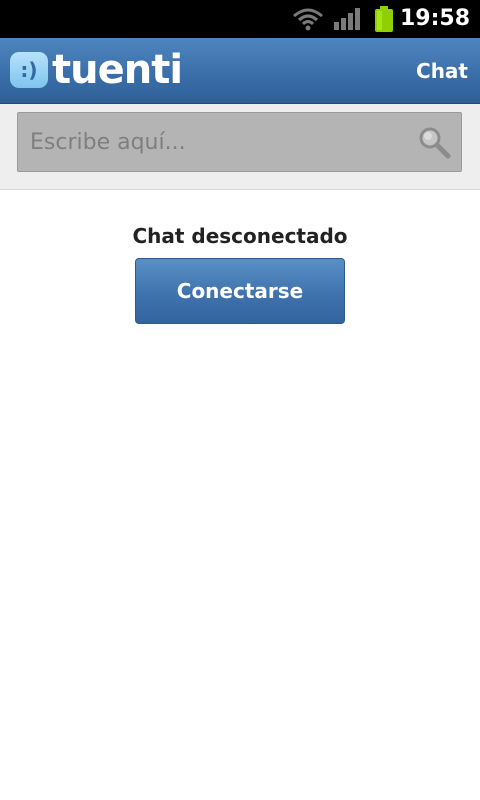 Image resolution: width=480 pixels, height=800 pixels. I want to click on search-bar, so click(240, 147).